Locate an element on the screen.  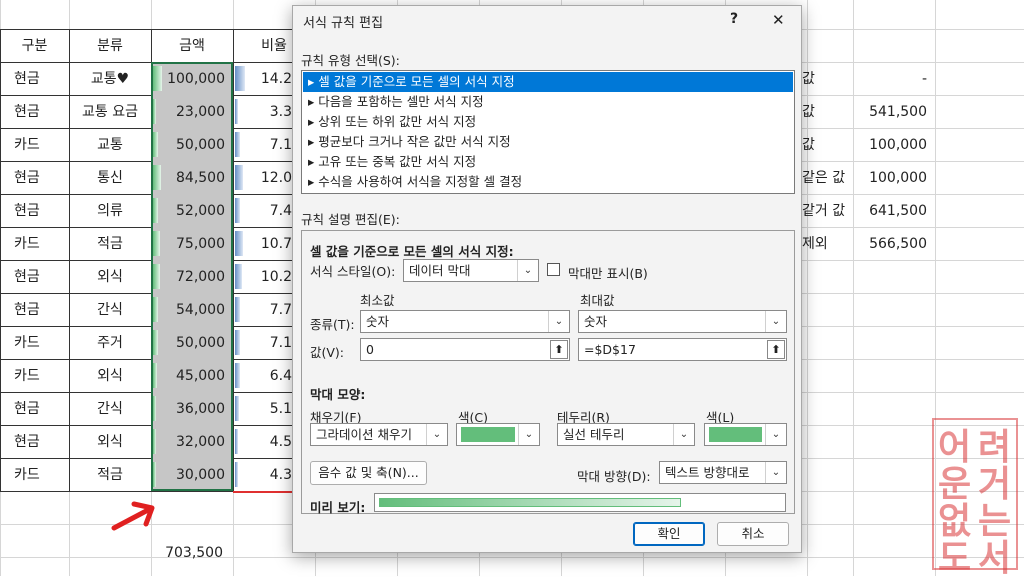
fill-type-select: 그라데이션 채우기 ⌄ is located at coordinates (379, 434).